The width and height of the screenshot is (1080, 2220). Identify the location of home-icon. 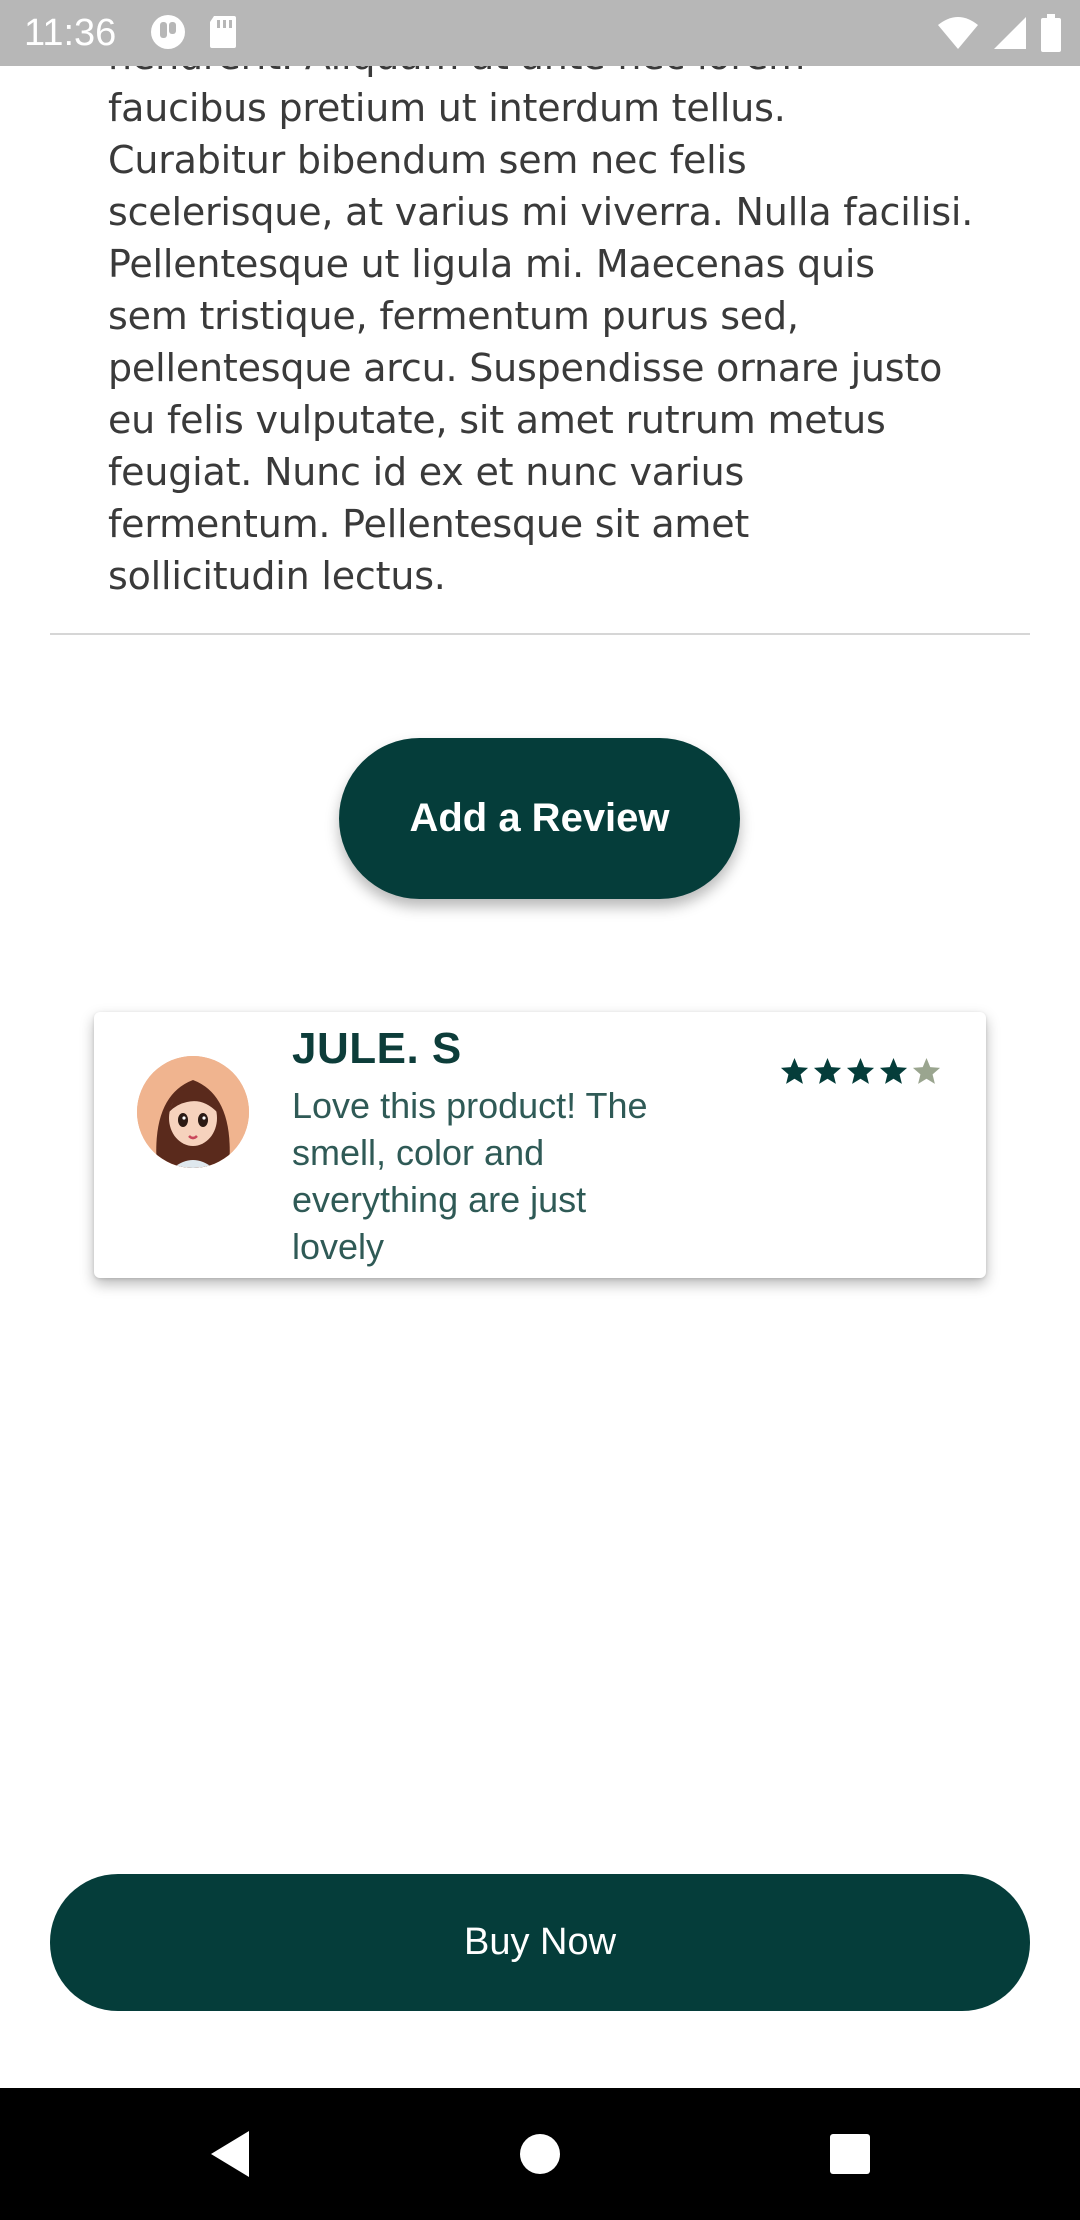
(540, 2154).